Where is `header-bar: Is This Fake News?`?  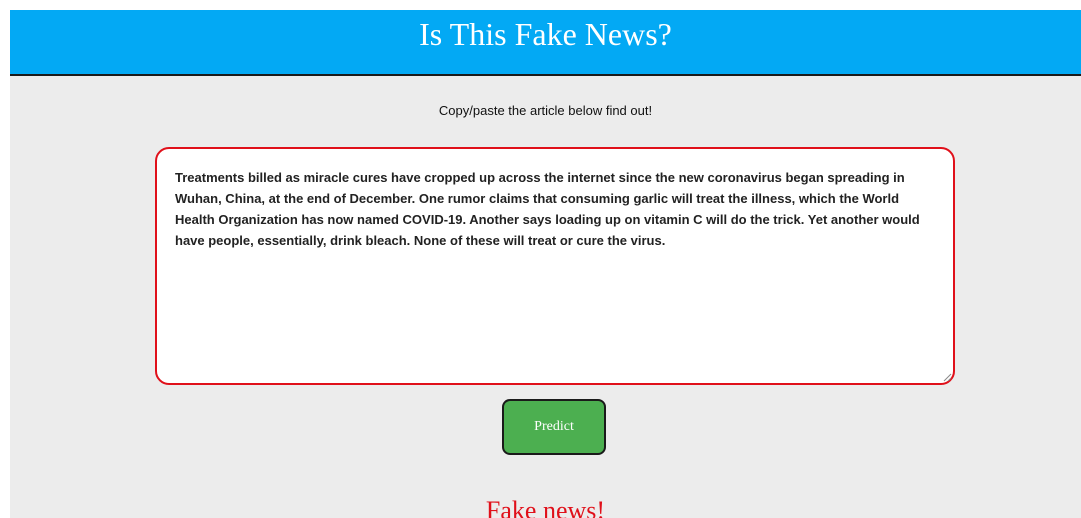
header-bar: Is This Fake News? is located at coordinates (545, 43).